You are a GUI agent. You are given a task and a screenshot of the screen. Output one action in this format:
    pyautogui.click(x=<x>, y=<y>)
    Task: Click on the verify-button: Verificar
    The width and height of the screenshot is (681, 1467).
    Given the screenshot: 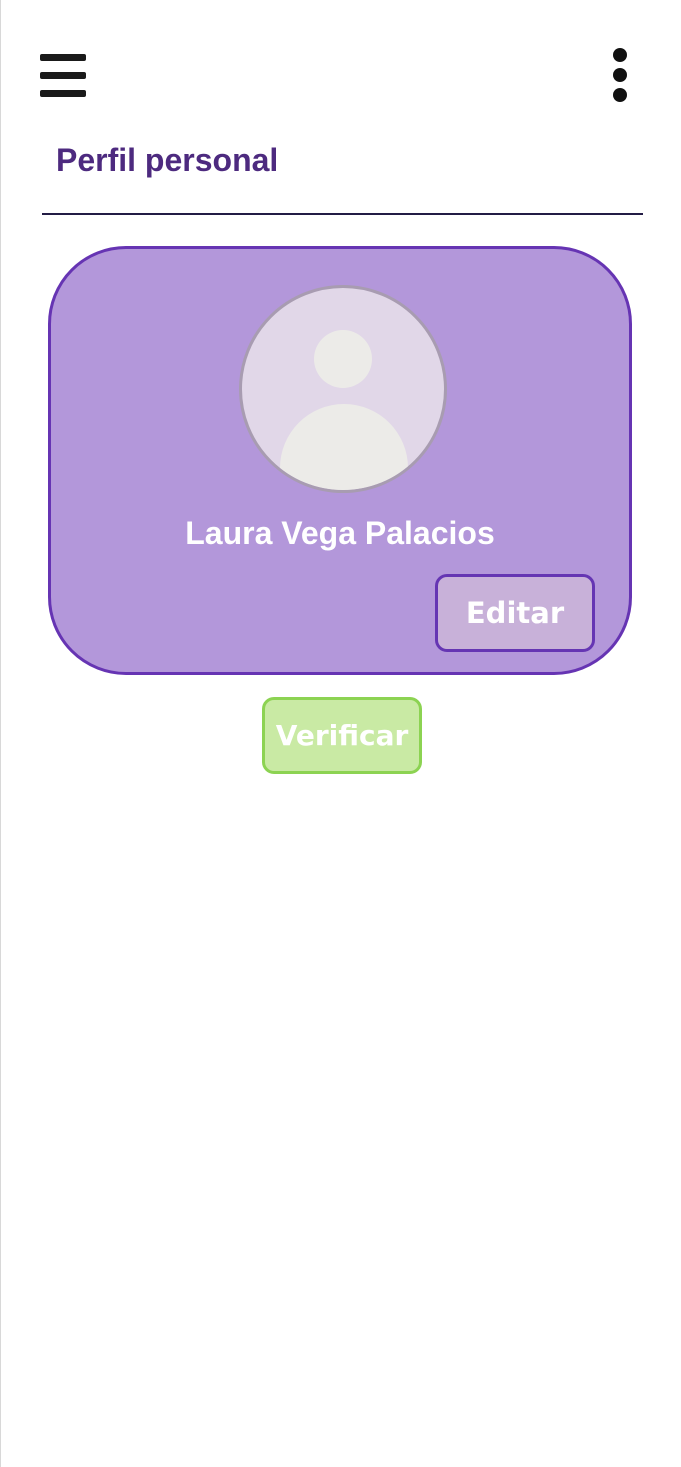 What is the action you would take?
    pyautogui.click(x=342, y=735)
    